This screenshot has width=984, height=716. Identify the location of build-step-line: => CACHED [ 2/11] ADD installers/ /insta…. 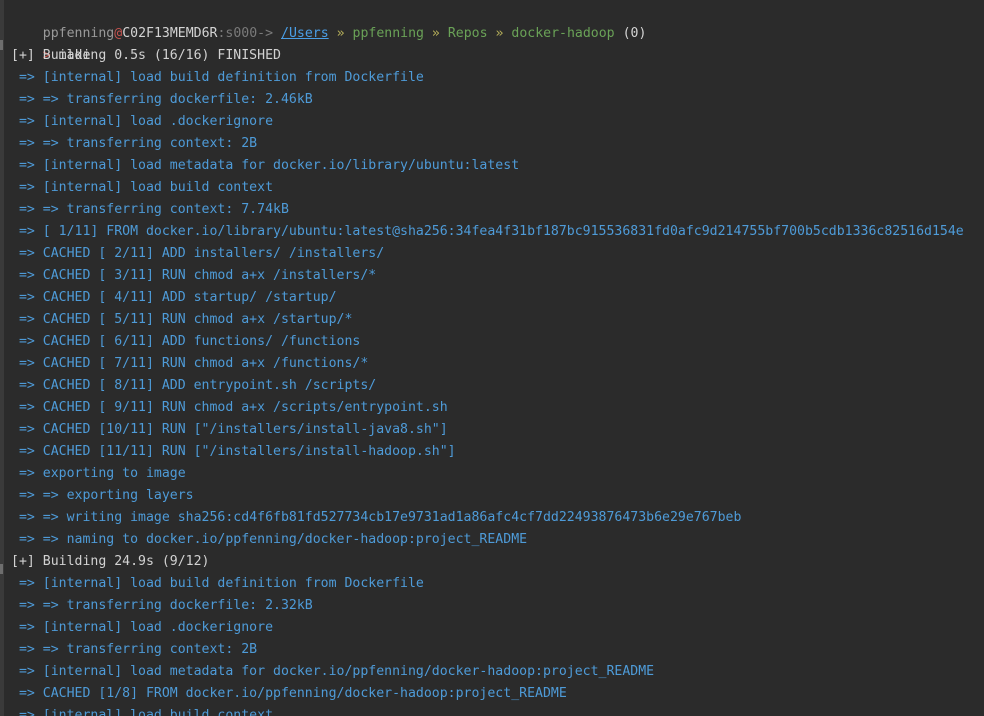
(198, 253).